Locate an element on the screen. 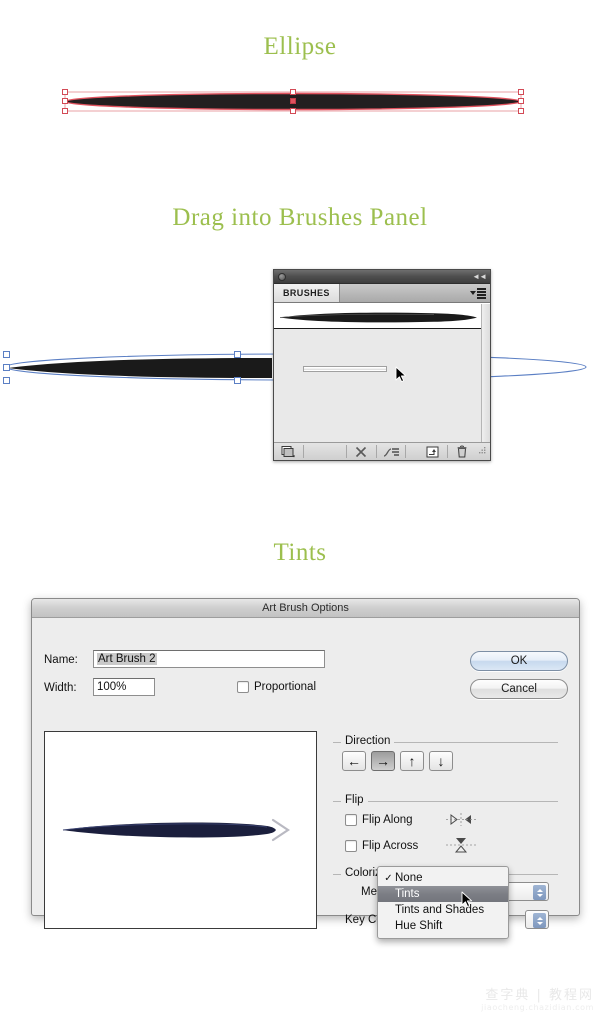 The height and width of the screenshot is (1016, 600). trash-icon is located at coordinates (462, 451).